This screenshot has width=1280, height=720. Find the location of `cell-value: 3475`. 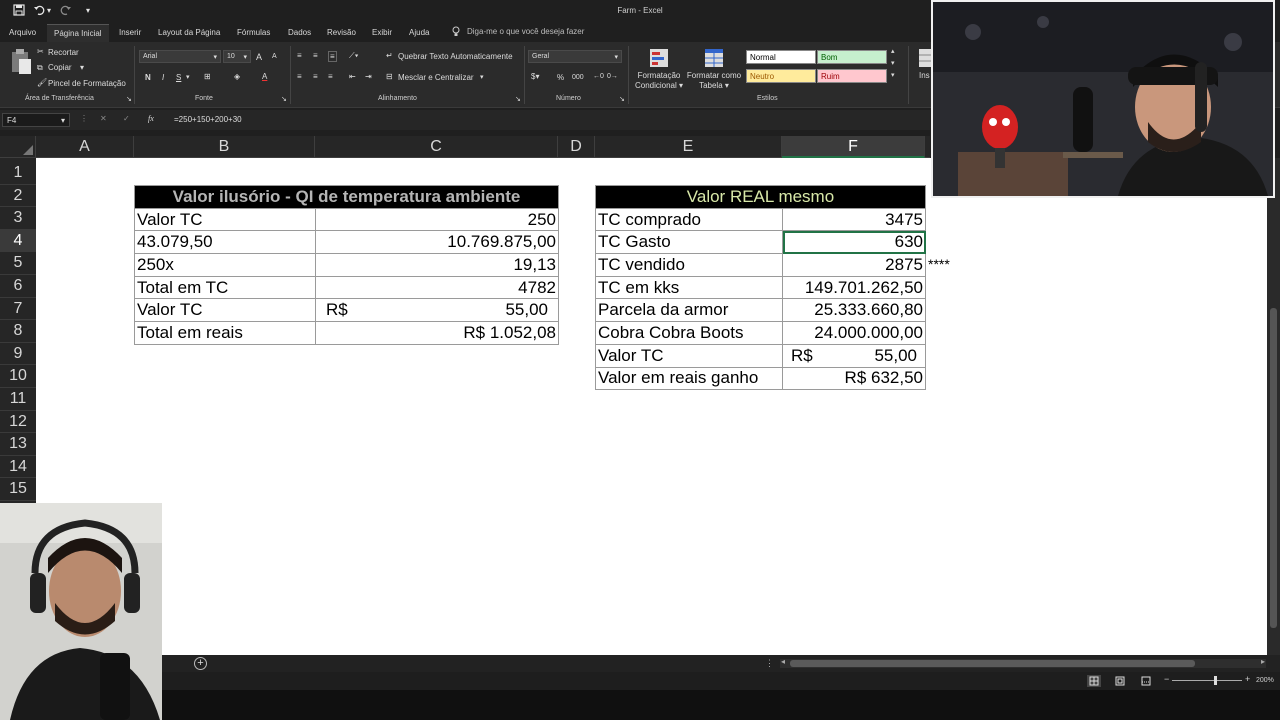

cell-value: 3475 is located at coordinates (854, 219).